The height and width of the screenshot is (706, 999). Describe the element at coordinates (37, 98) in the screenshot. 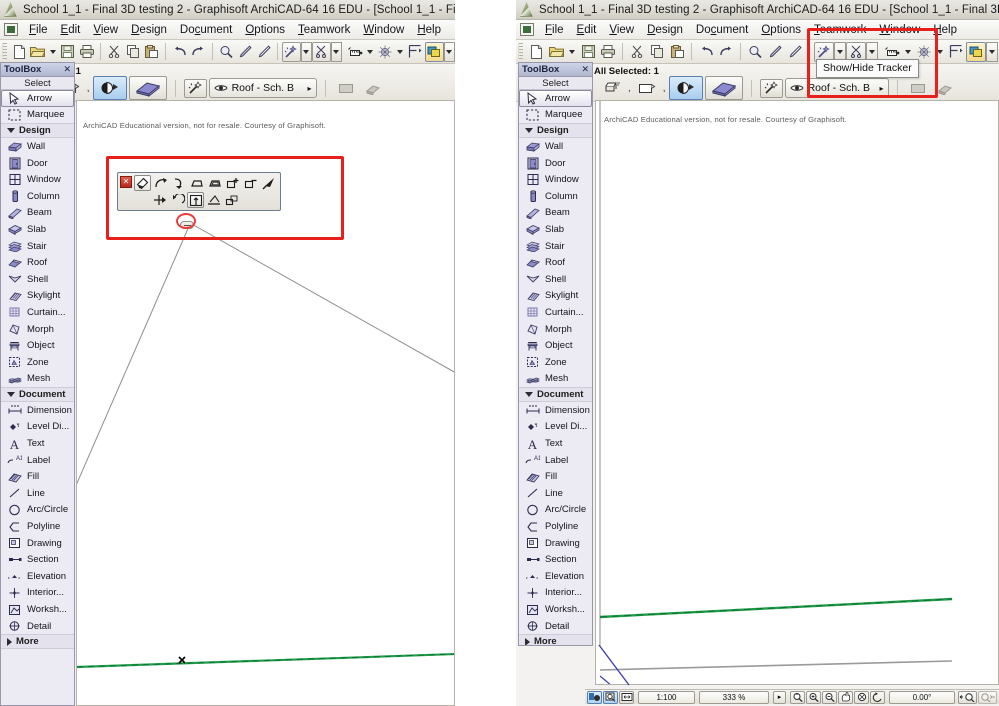

I see `toolbox-item-arrow: Arrow` at that location.